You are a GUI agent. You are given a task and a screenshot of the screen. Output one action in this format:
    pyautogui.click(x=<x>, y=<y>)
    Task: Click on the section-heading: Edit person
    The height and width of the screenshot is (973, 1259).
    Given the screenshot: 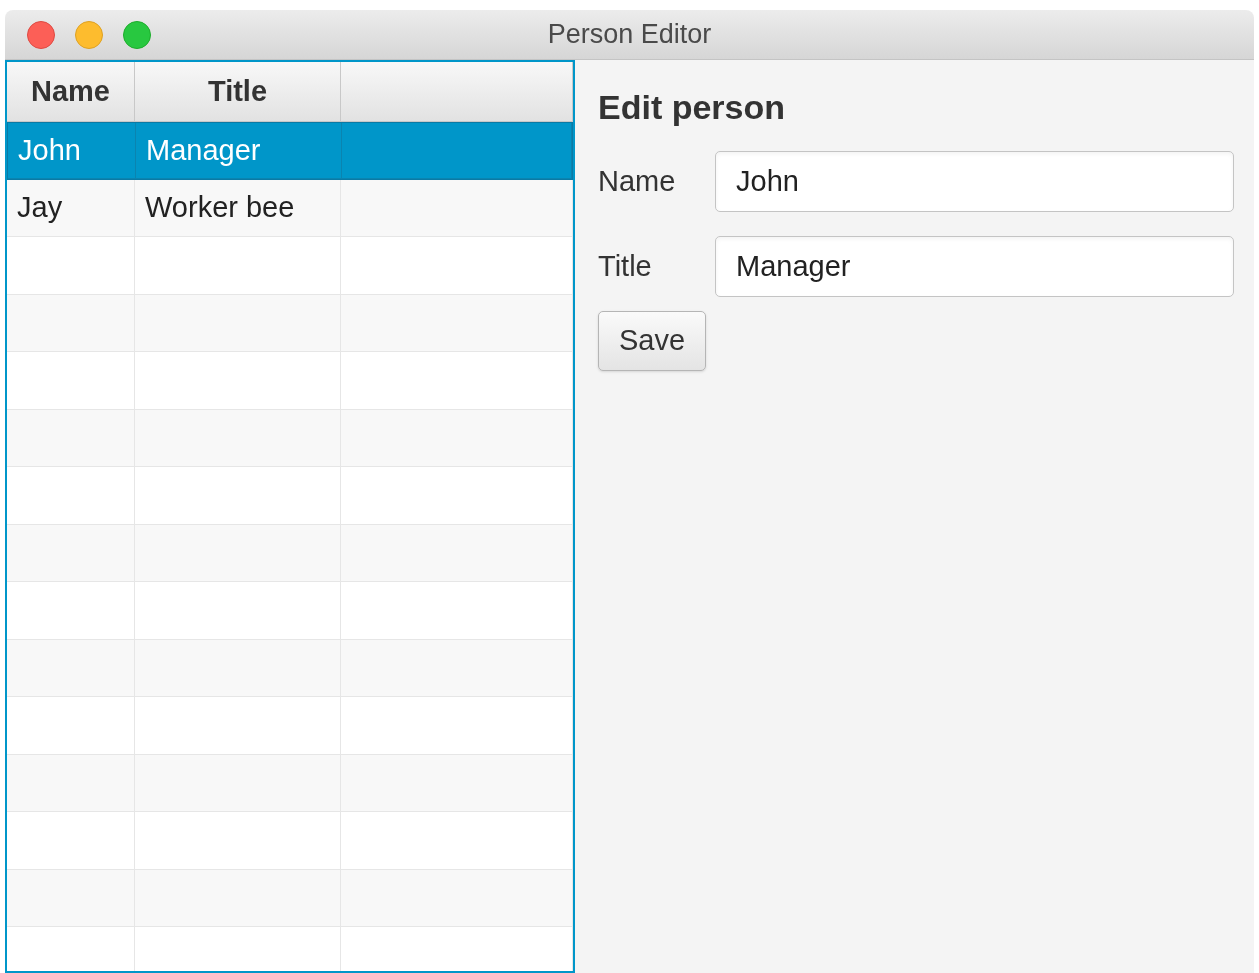 What is the action you would take?
    pyautogui.click(x=692, y=107)
    